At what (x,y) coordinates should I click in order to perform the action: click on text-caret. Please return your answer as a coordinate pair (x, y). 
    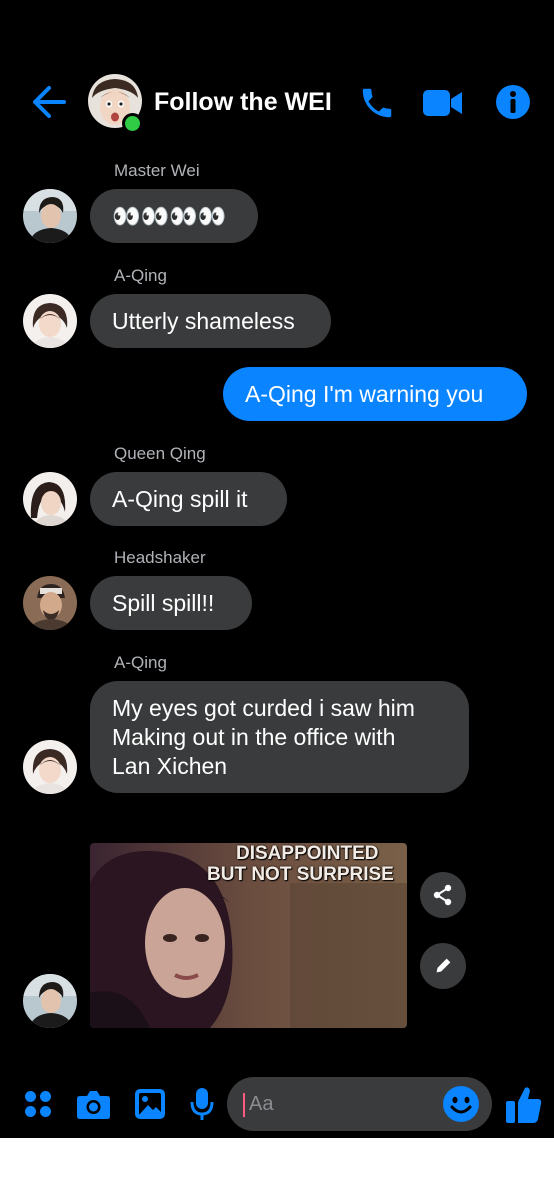
    Looking at the image, I should click on (244, 1105).